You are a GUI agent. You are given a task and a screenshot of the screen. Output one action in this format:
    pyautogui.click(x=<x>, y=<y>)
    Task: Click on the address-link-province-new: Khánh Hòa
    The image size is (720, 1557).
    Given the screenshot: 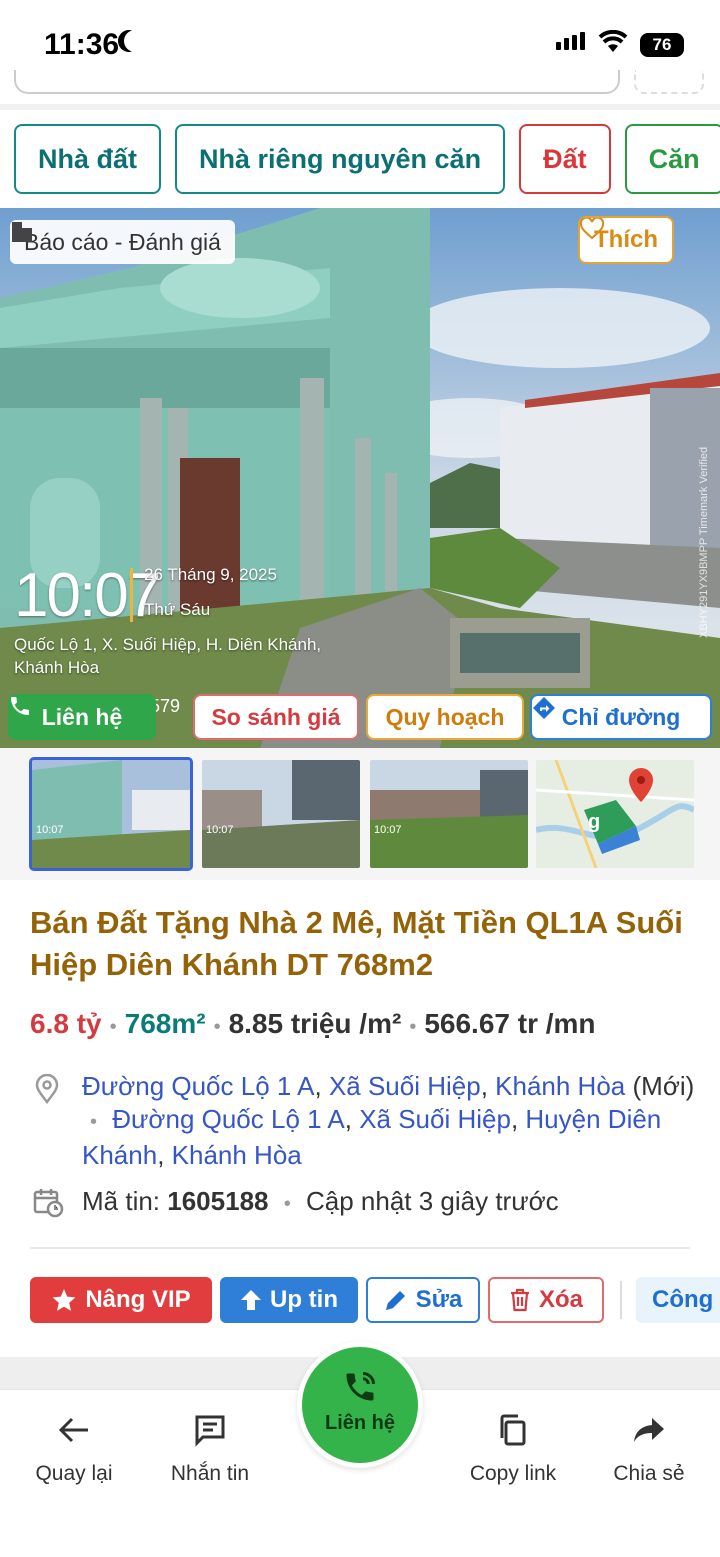 What is the action you would take?
    pyautogui.click(x=560, y=1086)
    